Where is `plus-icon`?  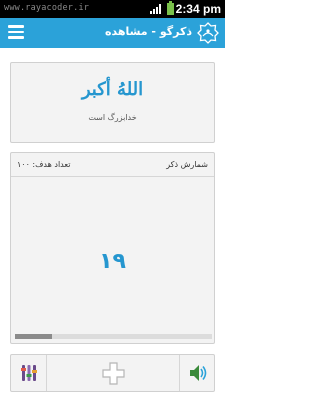
plus-icon is located at coordinates (113, 373).